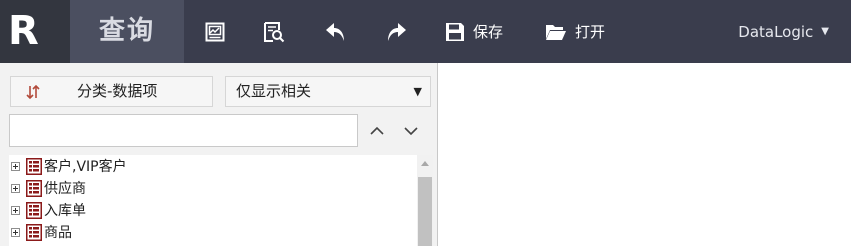  What do you see at coordinates (776, 31) in the screenshot?
I see `user-name: DataLogic` at bounding box center [776, 31].